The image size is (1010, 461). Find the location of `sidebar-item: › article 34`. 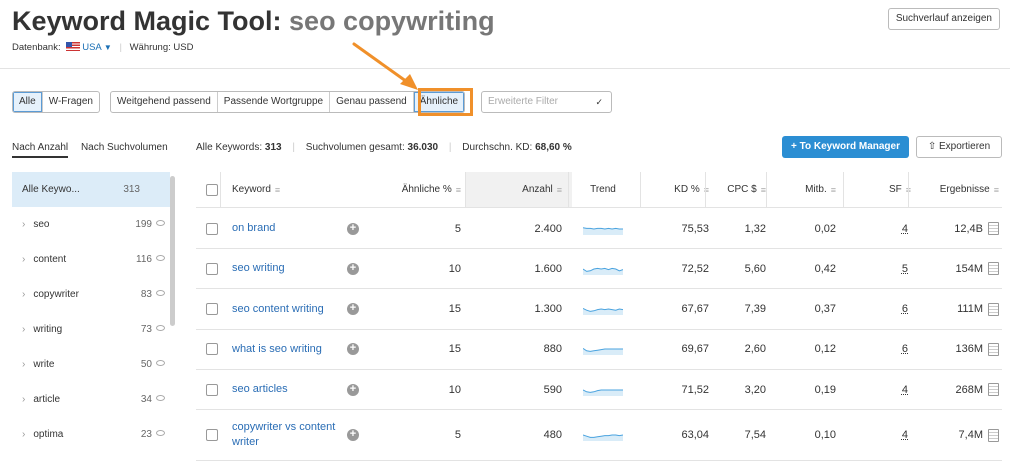

sidebar-item: › article 34 is located at coordinates (91, 399).